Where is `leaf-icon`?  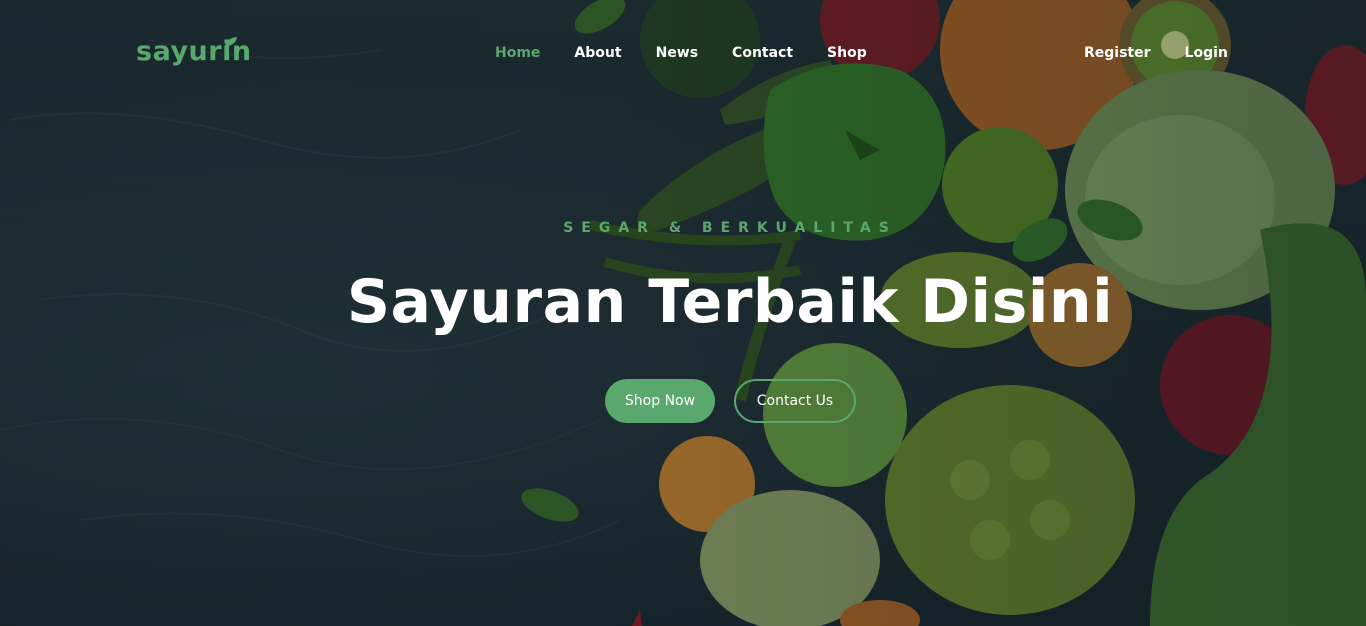
leaf-icon is located at coordinates (231, 42).